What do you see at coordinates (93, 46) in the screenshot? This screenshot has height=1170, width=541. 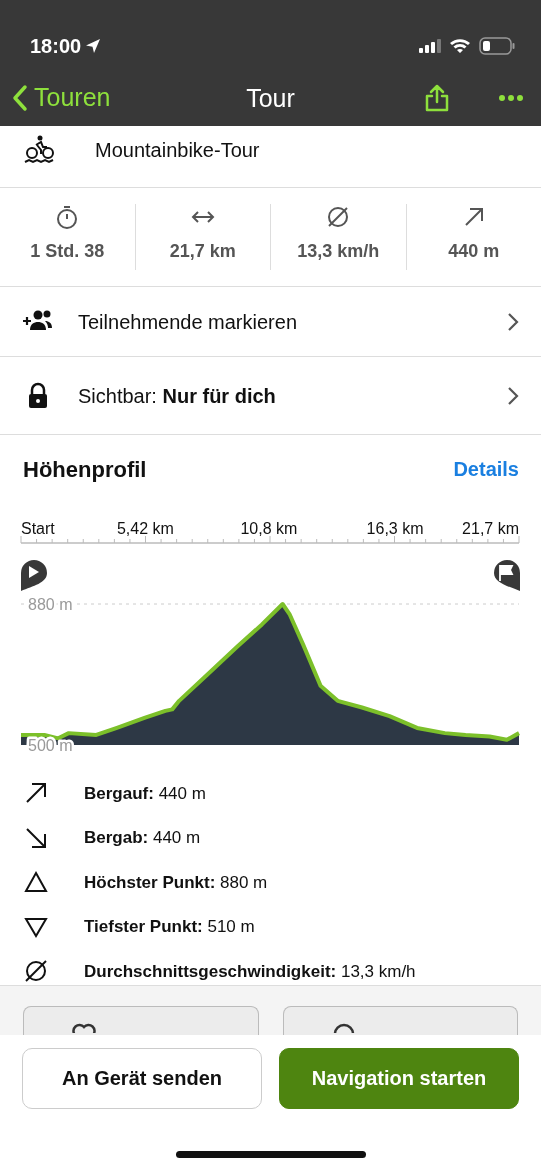 I see `location-arrow-icon` at bounding box center [93, 46].